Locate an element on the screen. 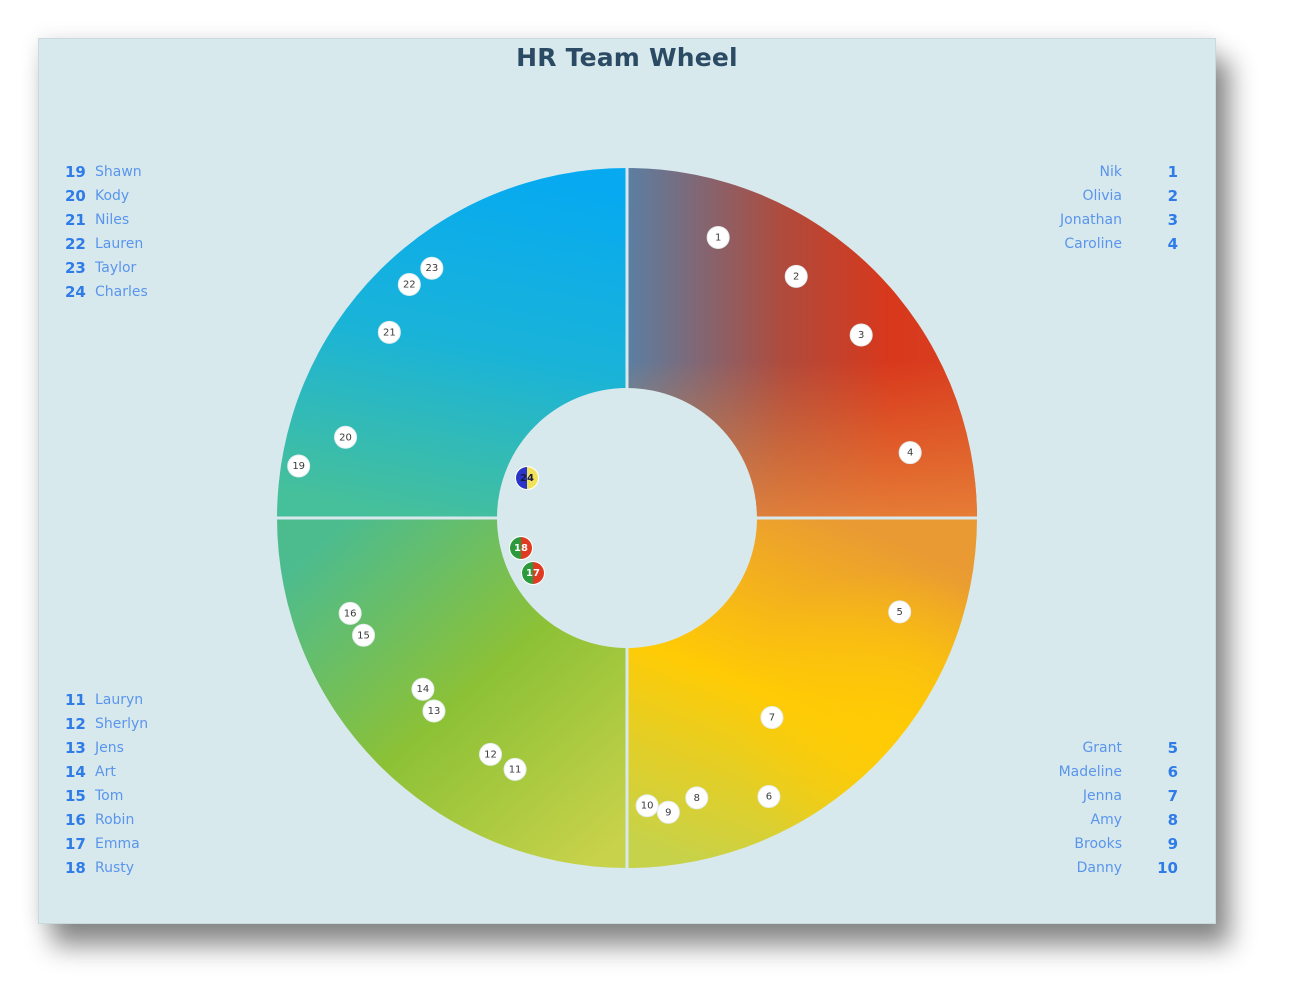 The image size is (1290, 999). member-marker-18: 18 is located at coordinates (521, 548).